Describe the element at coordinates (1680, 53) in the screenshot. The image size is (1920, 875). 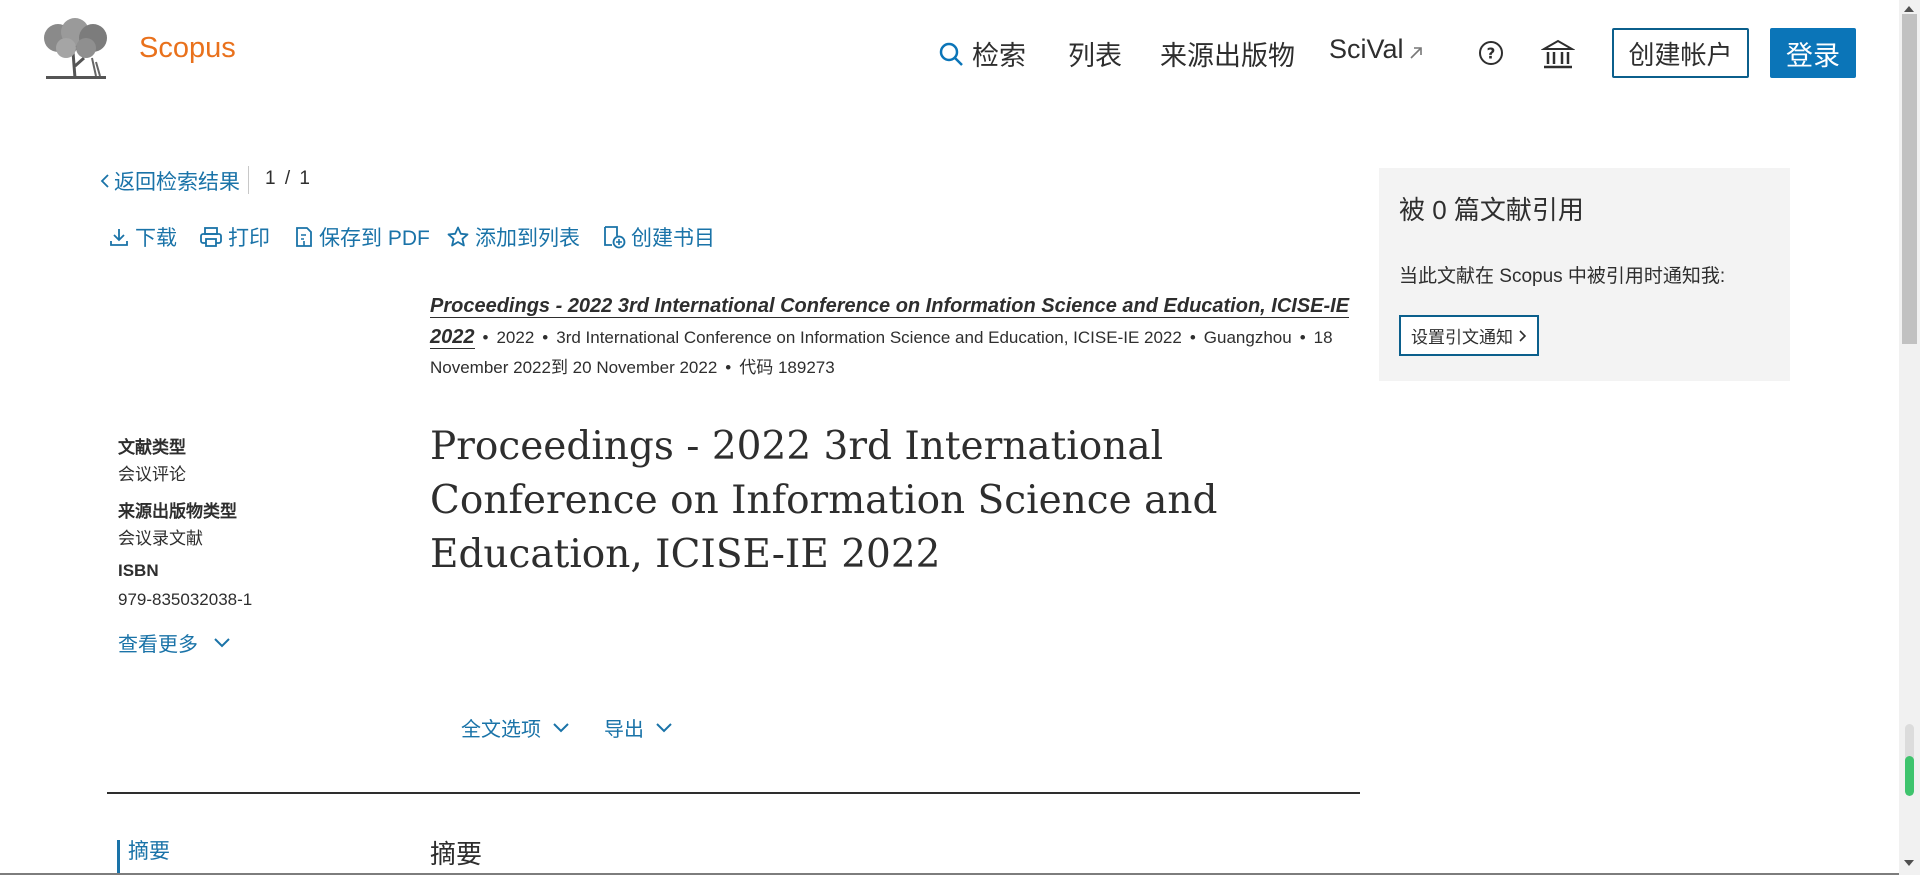
I see `create-account-button: 创建帐户` at that location.